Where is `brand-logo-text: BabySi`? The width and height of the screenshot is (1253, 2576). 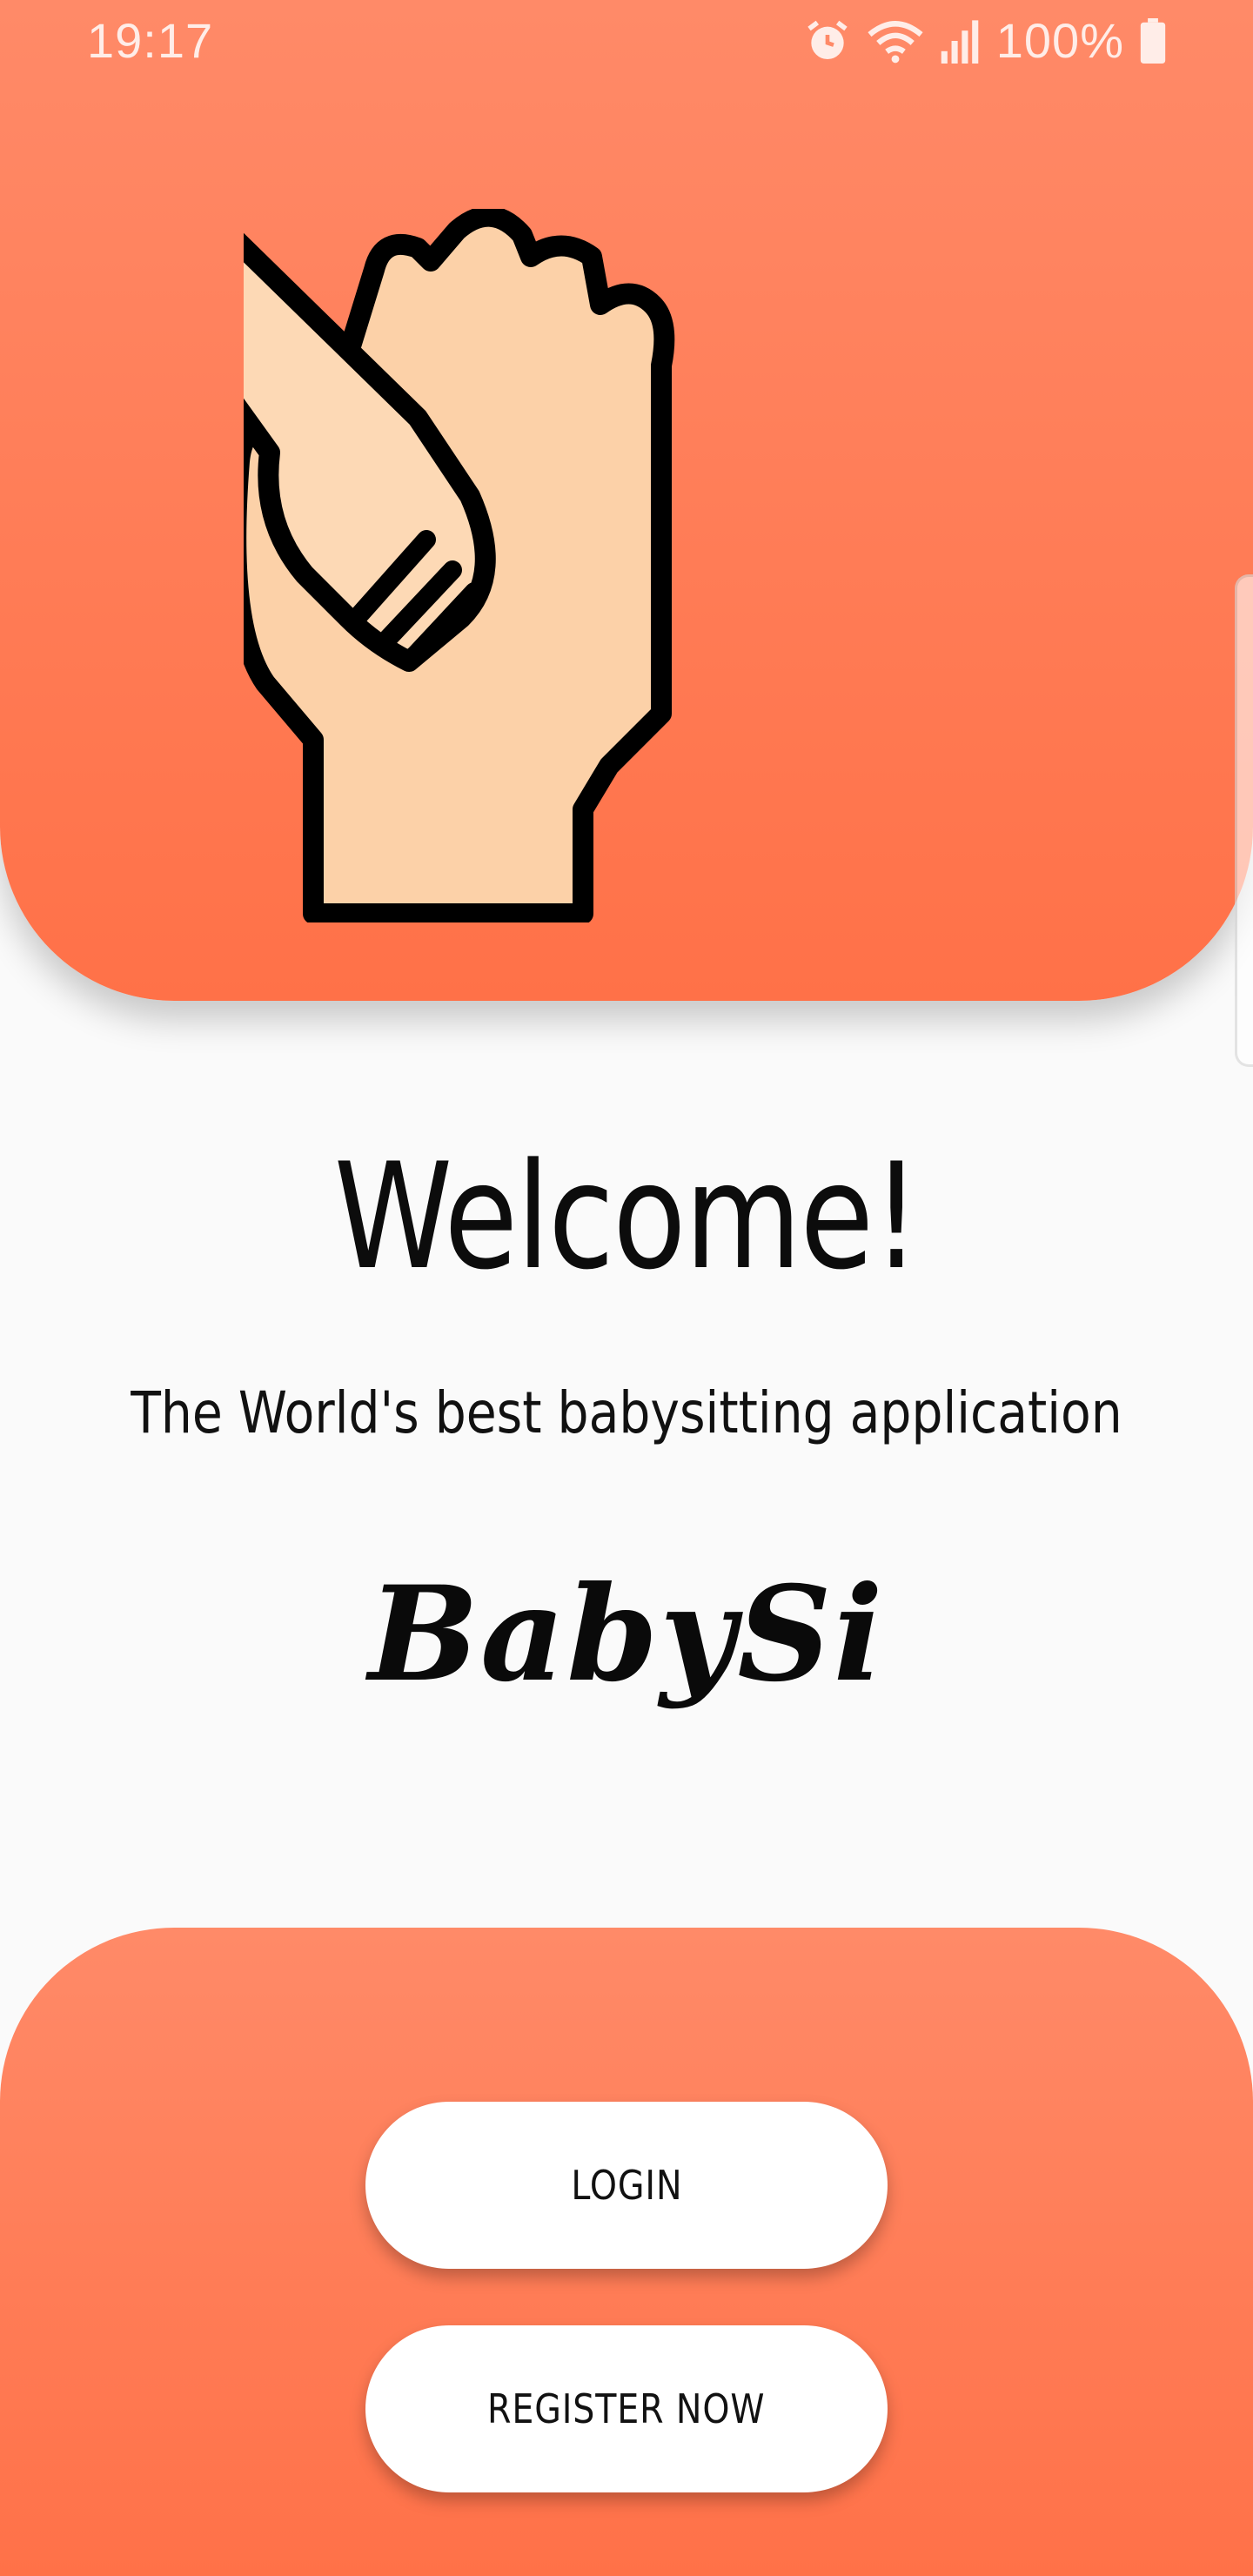
brand-logo-text: BabySi is located at coordinates (626, 1634).